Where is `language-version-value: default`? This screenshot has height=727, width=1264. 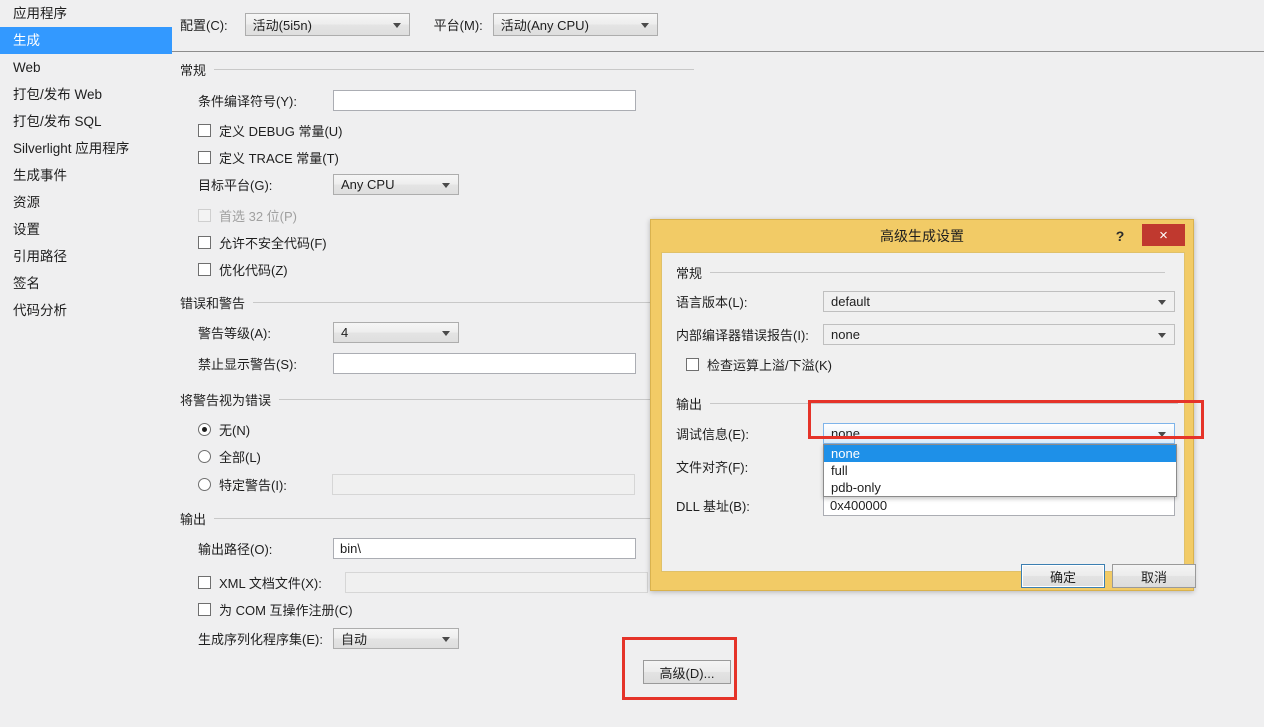
language-version-value: default is located at coordinates (851, 301).